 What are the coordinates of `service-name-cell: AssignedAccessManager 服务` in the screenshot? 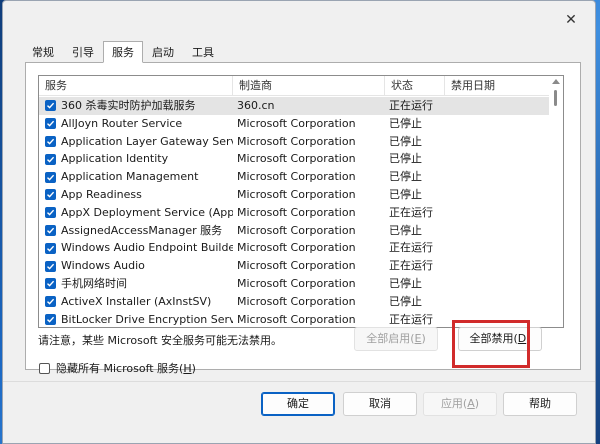 It's located at (136, 231).